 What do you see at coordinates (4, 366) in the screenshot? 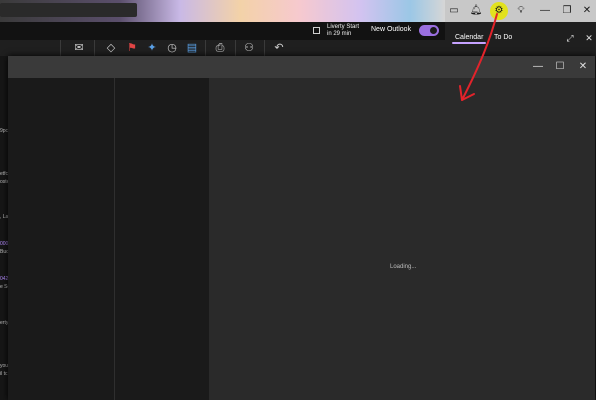
I see `list-item: you` at bounding box center [4, 366].